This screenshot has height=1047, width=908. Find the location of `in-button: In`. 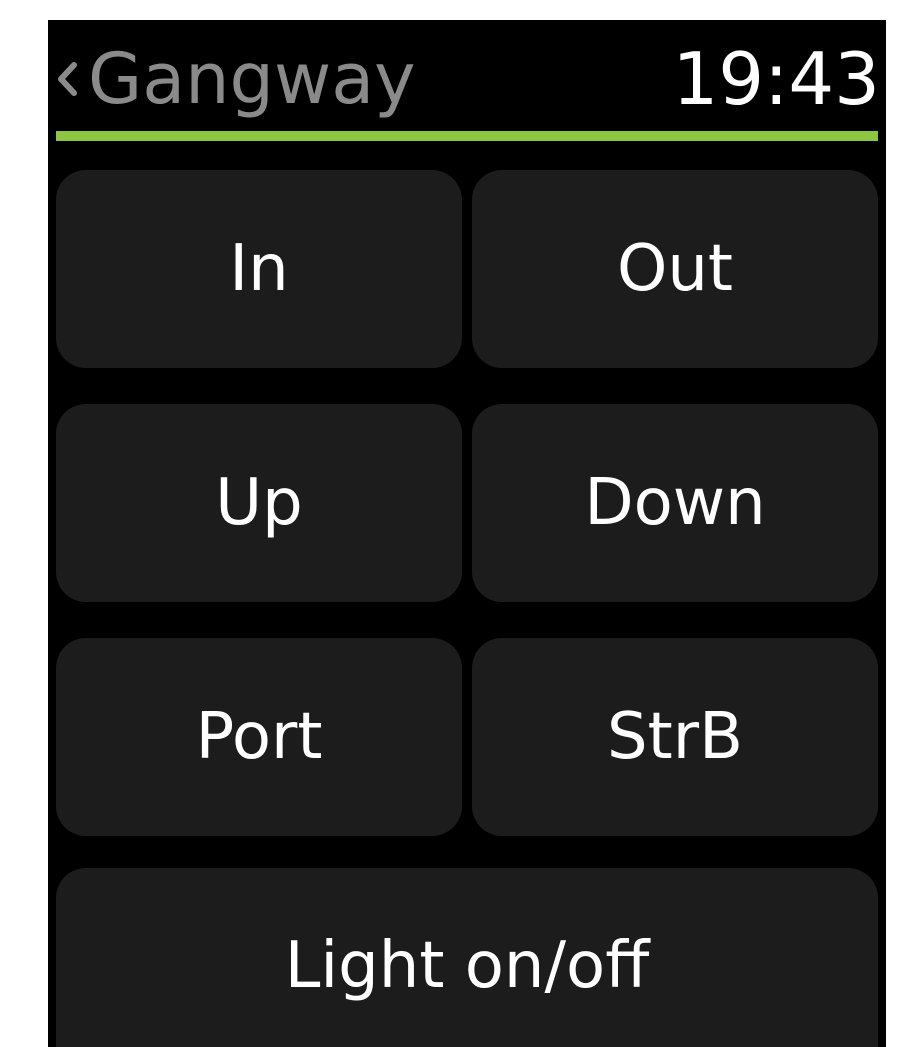

in-button: In is located at coordinates (259, 269).